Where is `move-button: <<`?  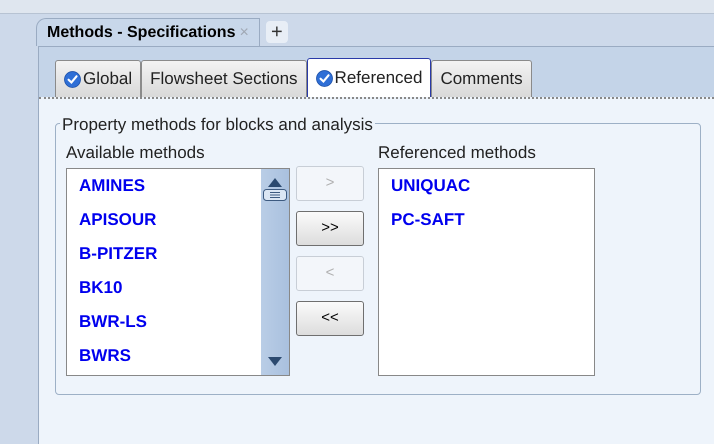 move-button: << is located at coordinates (330, 318).